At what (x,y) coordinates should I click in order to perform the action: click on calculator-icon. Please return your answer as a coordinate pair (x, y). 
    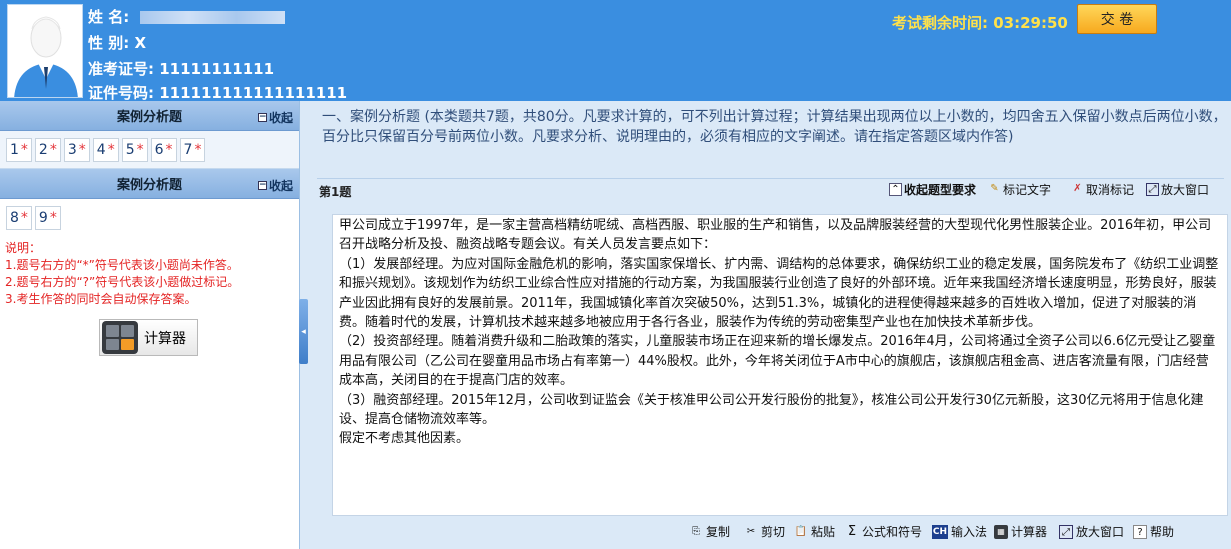
    Looking at the image, I should click on (120, 337).